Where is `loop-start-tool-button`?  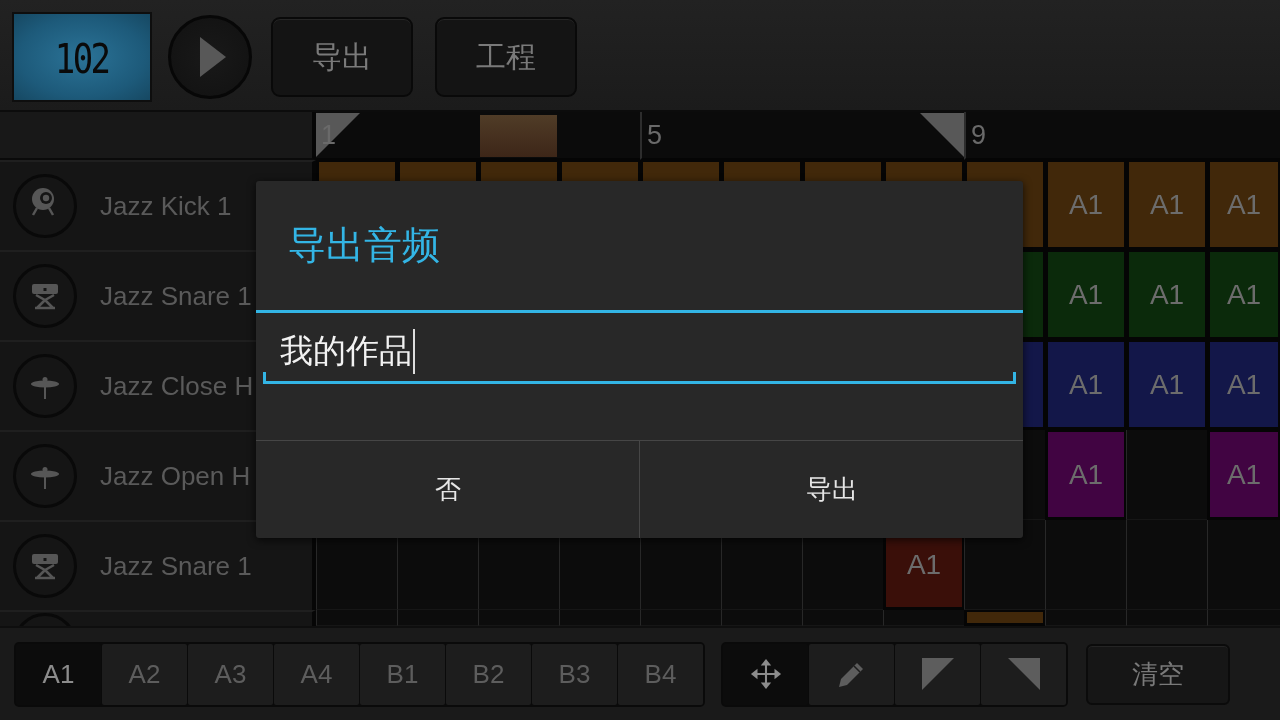
loop-start-tool-button is located at coordinates (937, 674).